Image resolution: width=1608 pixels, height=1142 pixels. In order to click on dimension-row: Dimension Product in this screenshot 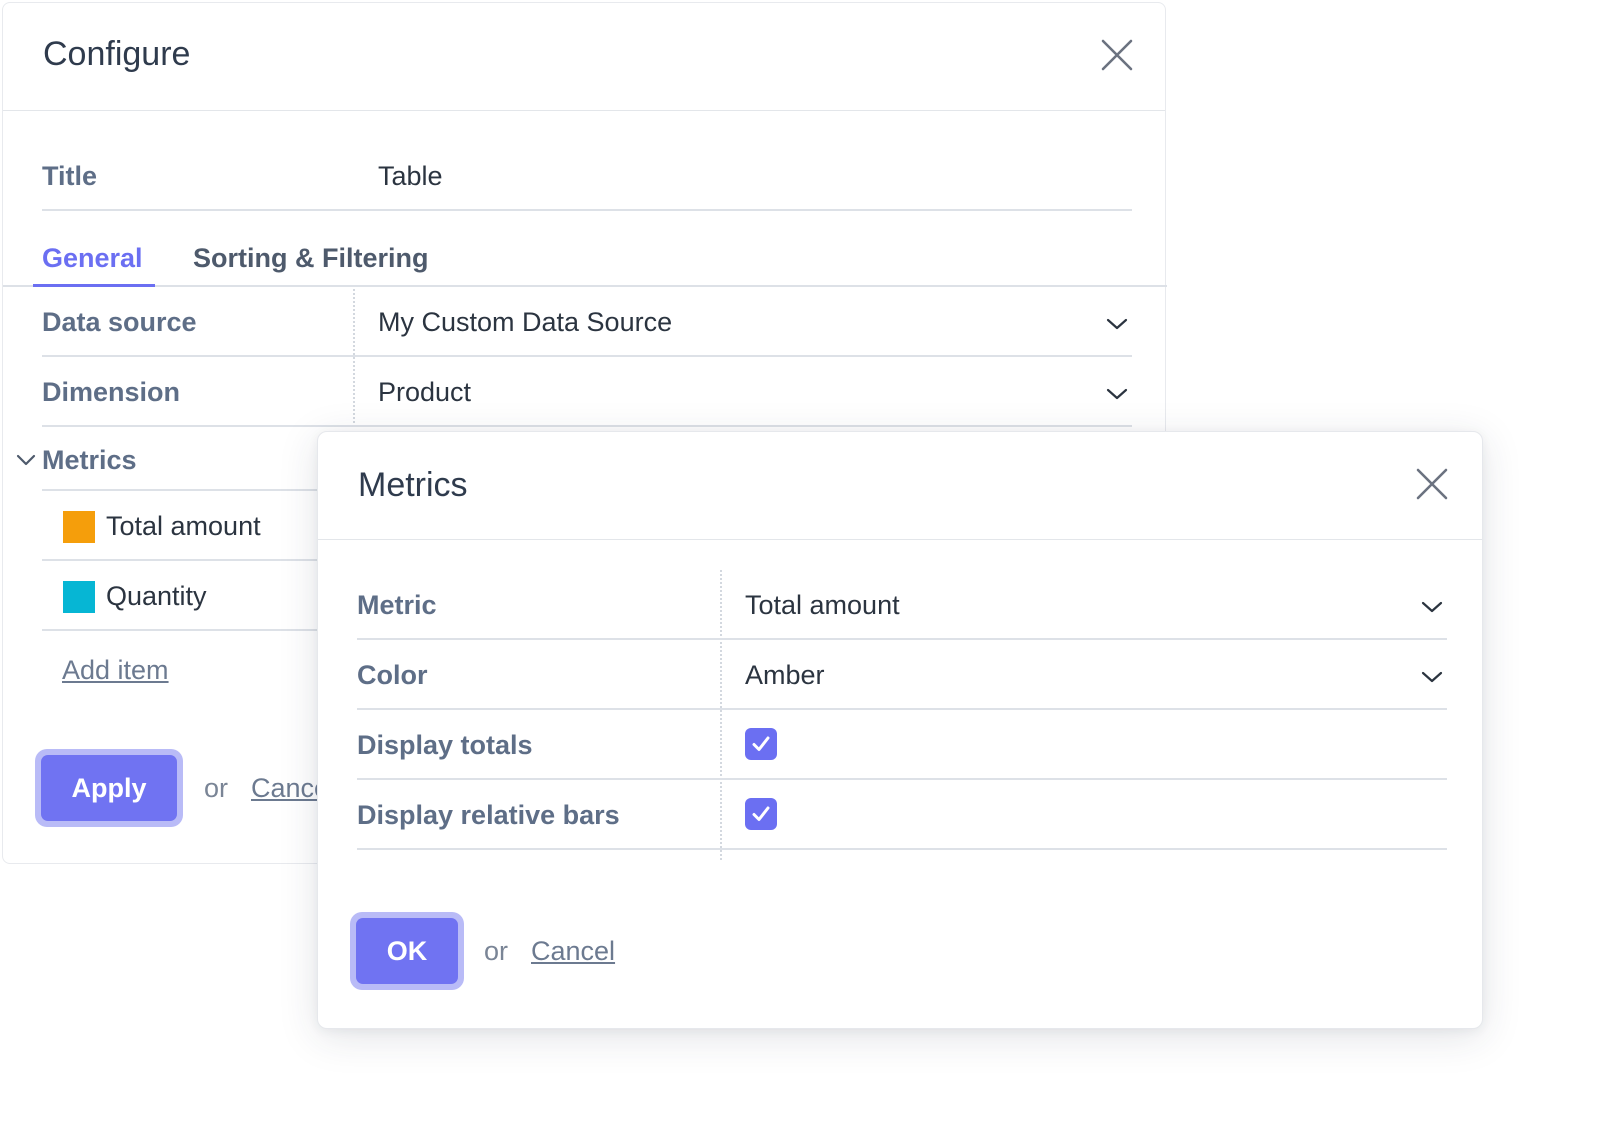, I will do `click(587, 392)`.